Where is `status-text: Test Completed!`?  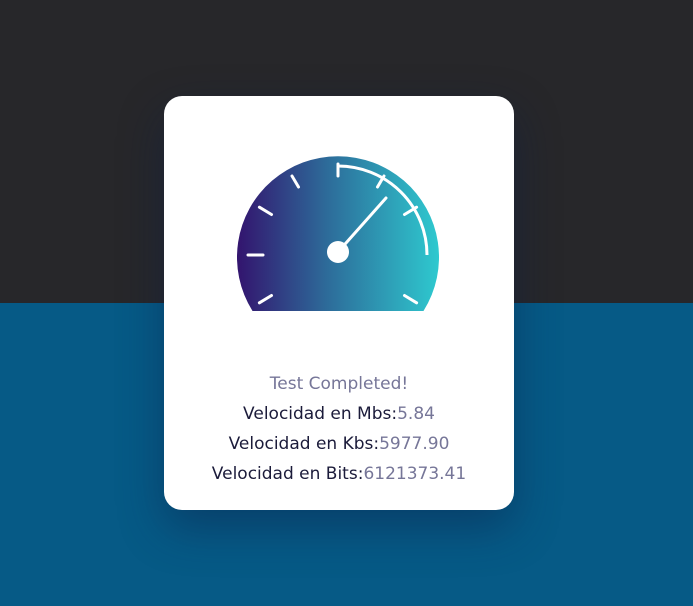
status-text: Test Completed! is located at coordinates (339, 384).